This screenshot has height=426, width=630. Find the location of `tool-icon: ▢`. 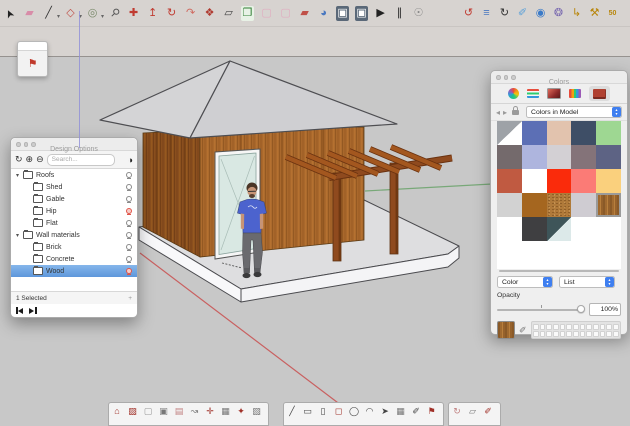

tool-icon: ▢ is located at coordinates (148, 411).